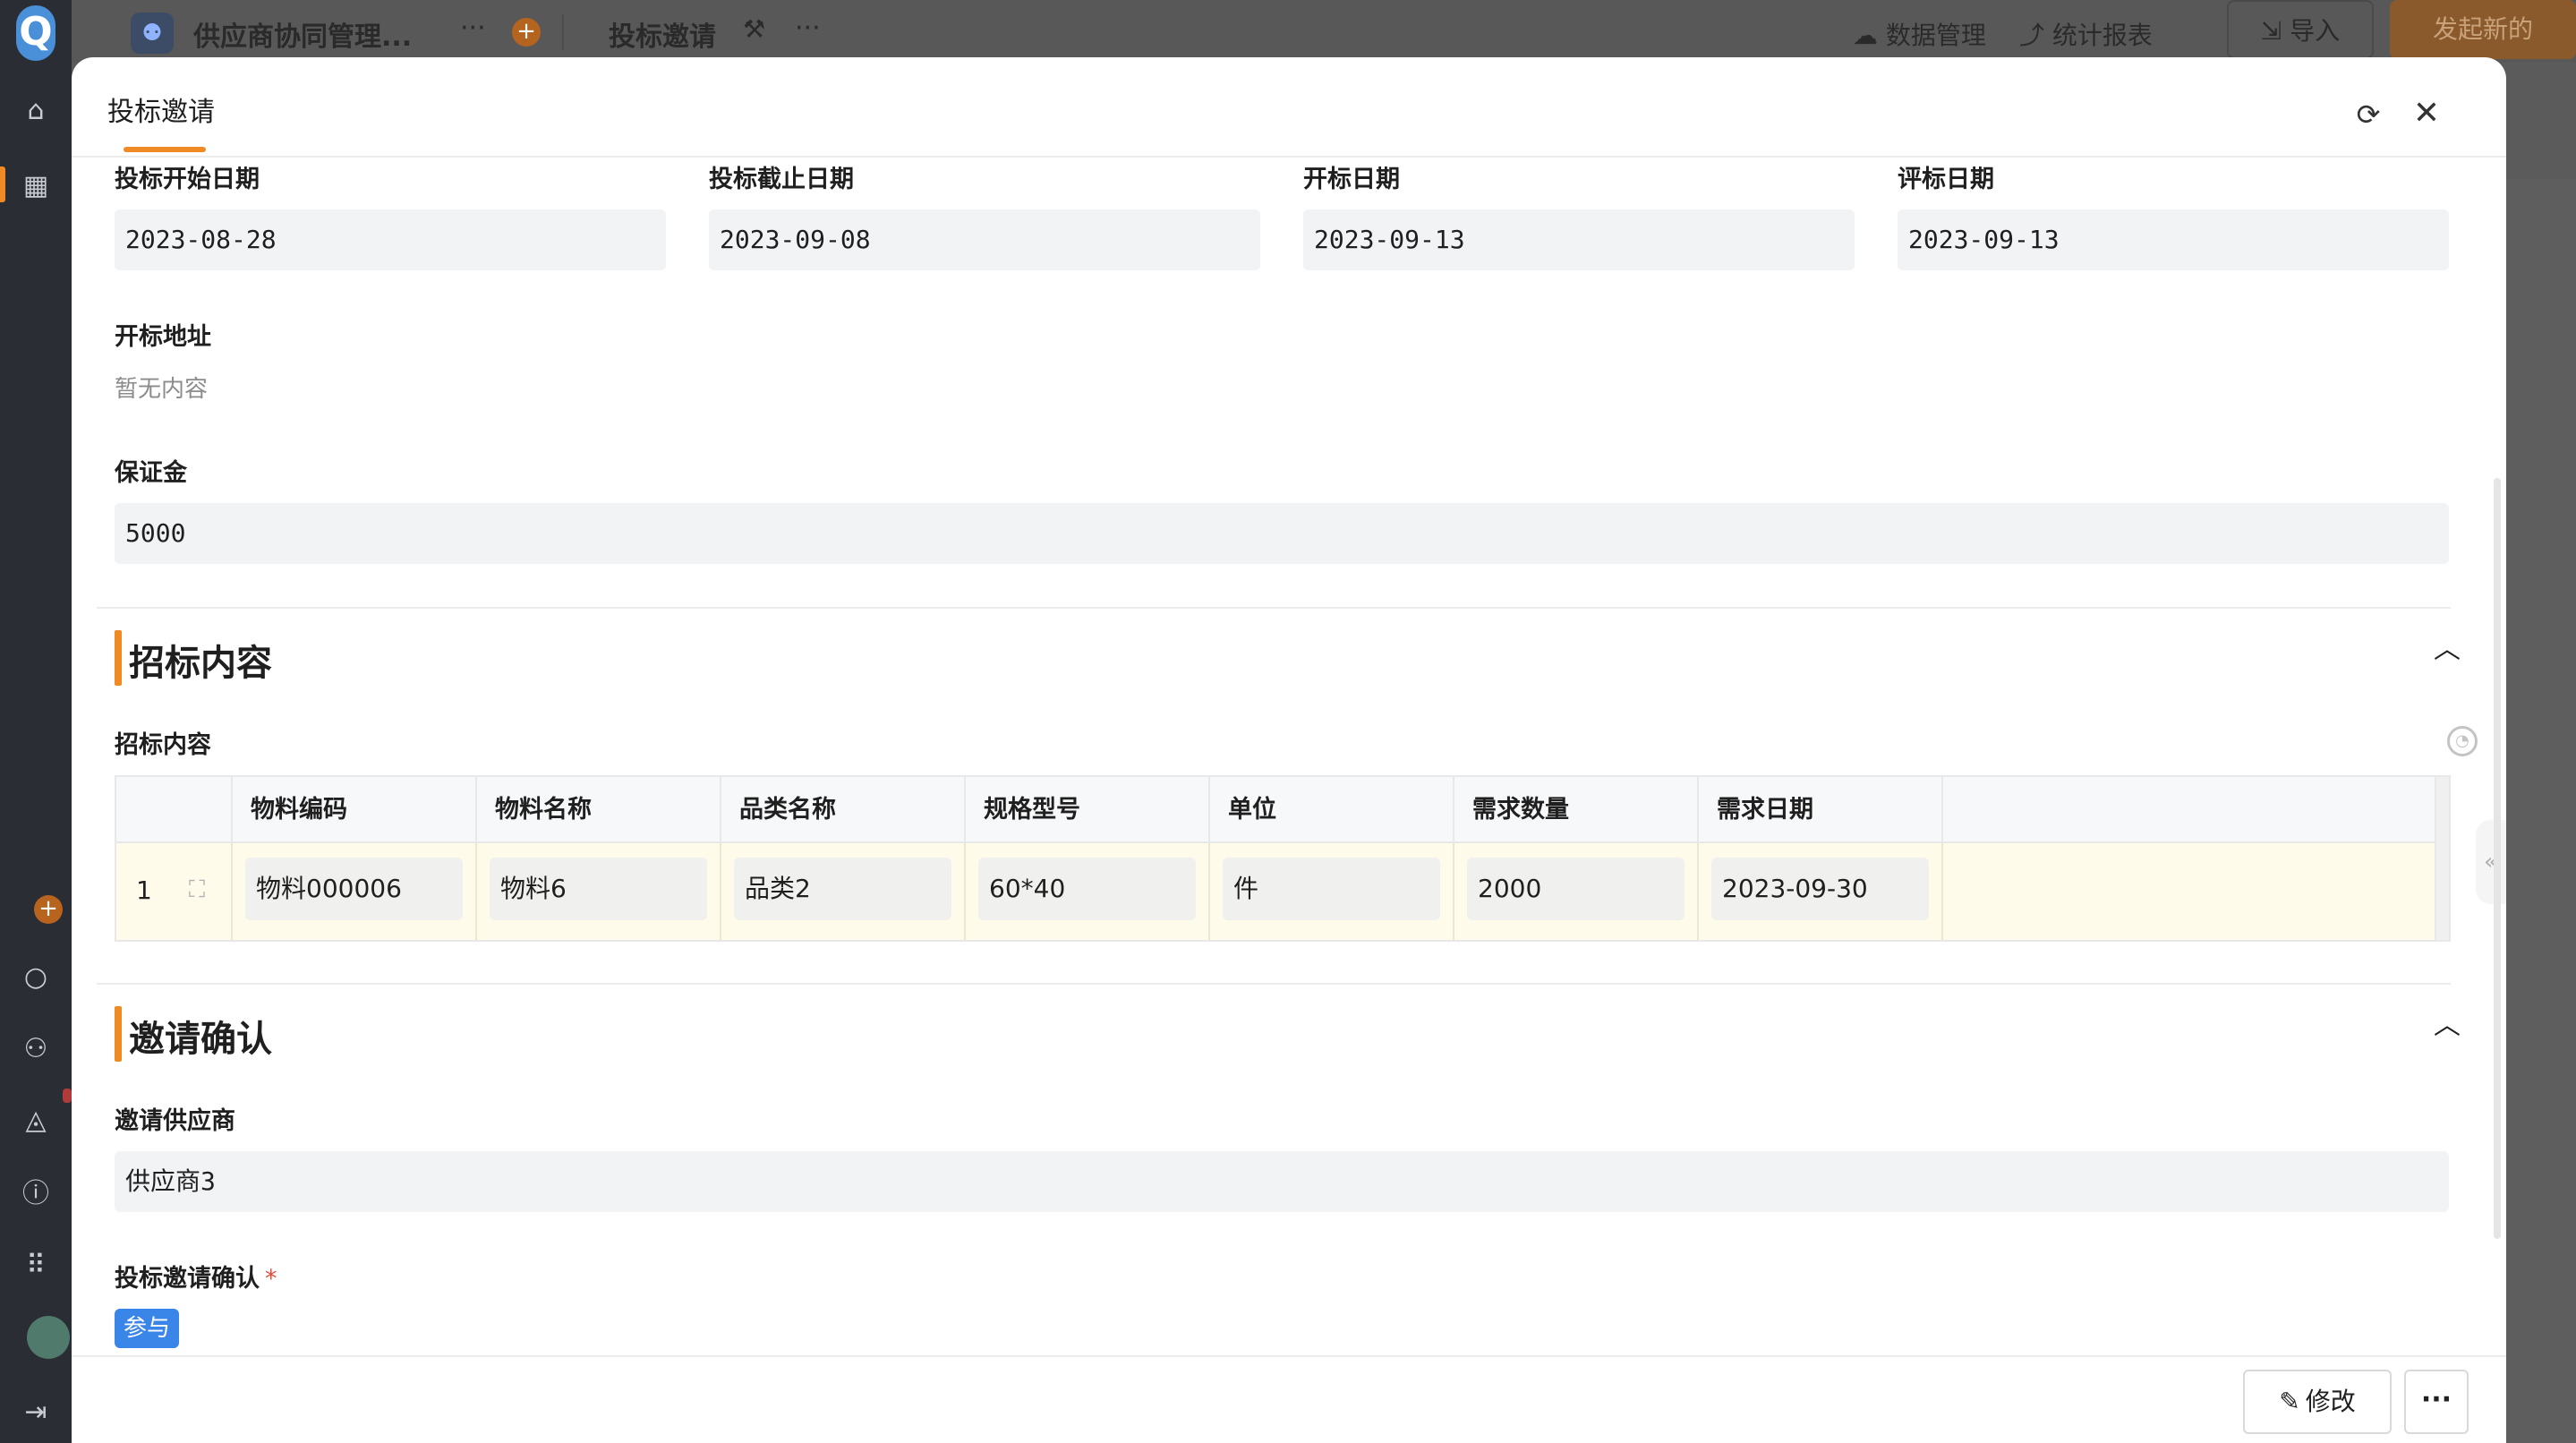 This screenshot has width=2576, height=1443. I want to click on invite-confirm-label-text: 投标邀请确认, so click(187, 1279).